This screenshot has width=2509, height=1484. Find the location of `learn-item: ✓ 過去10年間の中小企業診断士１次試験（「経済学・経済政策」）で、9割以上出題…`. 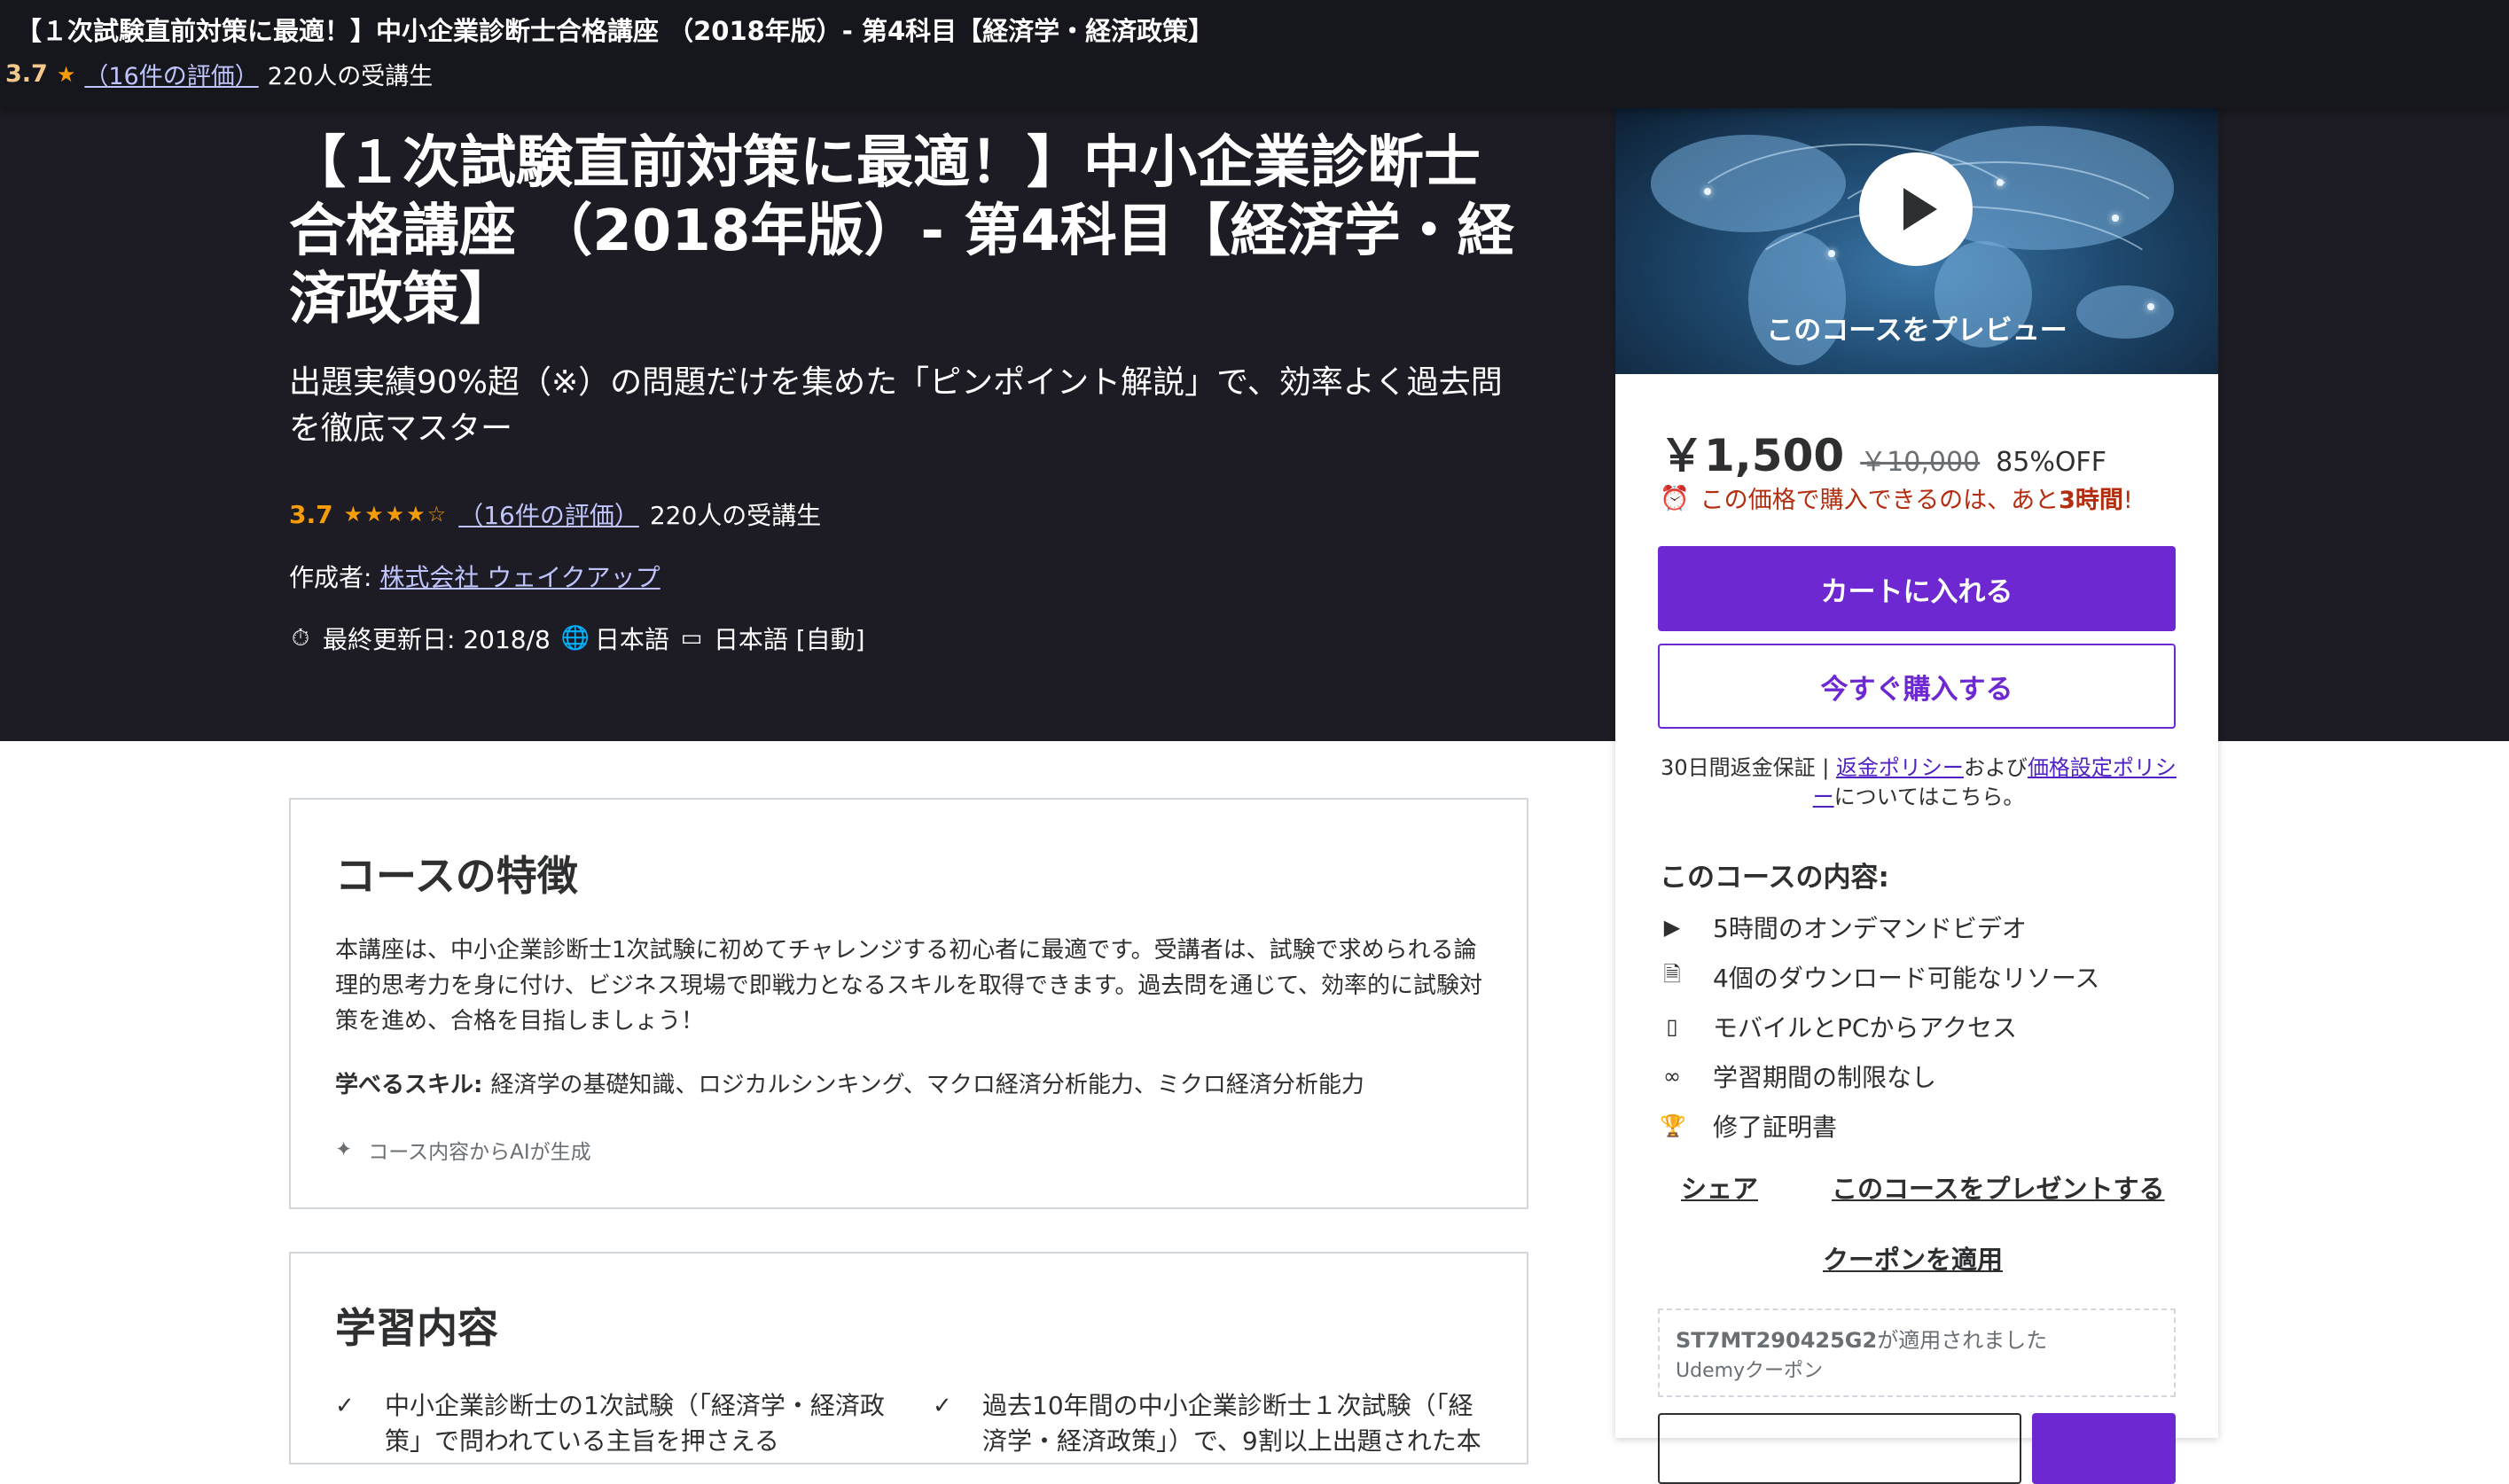

learn-item: ✓ 過去10年間の中小企業診断士１次試験（「経済学・経済政策」）で、9割以上出題… is located at coordinates (1207, 1423).